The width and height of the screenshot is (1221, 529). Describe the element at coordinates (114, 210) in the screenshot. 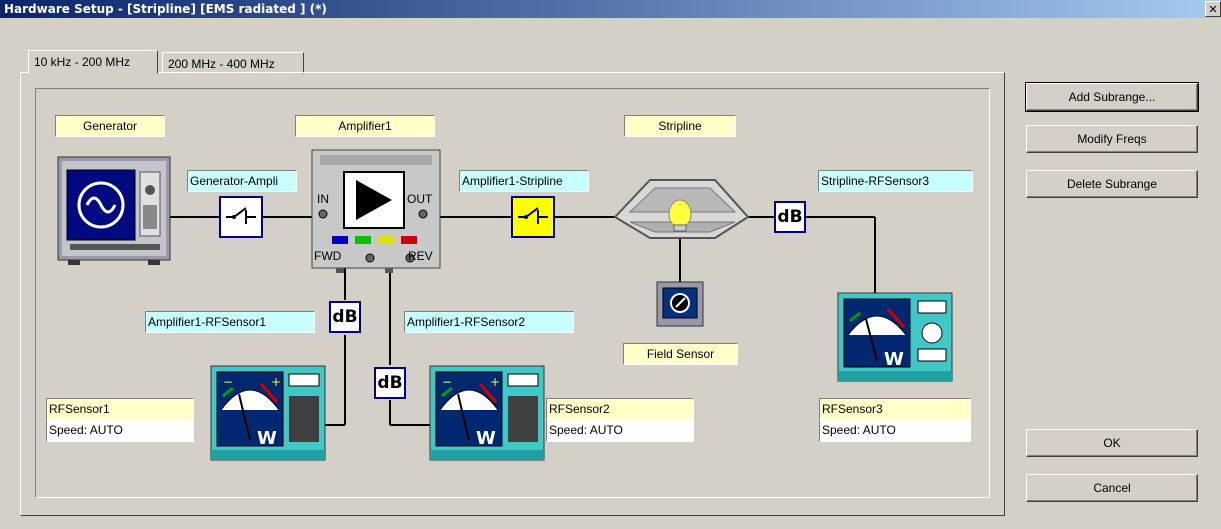

I see `signal-generator-icon` at that location.